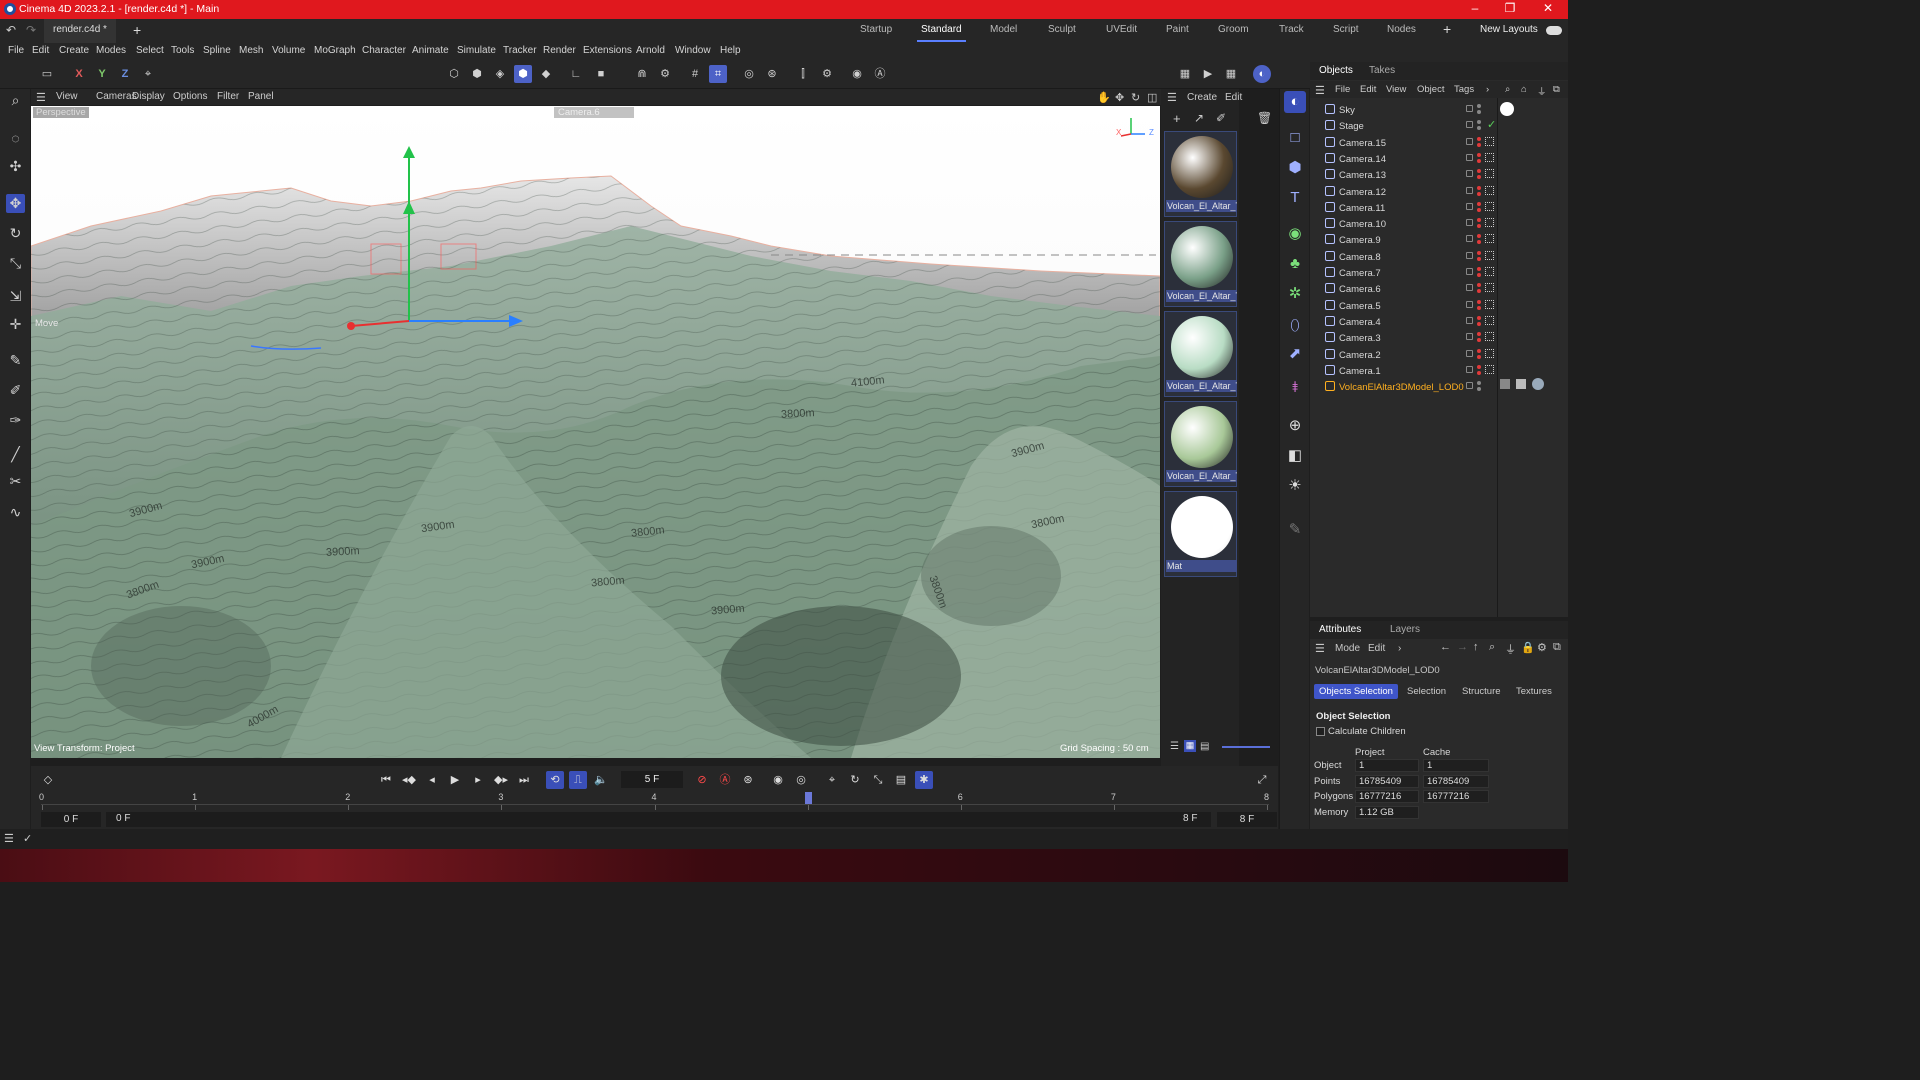  I want to click on tab-attributes: Attributes, so click(1340, 629).